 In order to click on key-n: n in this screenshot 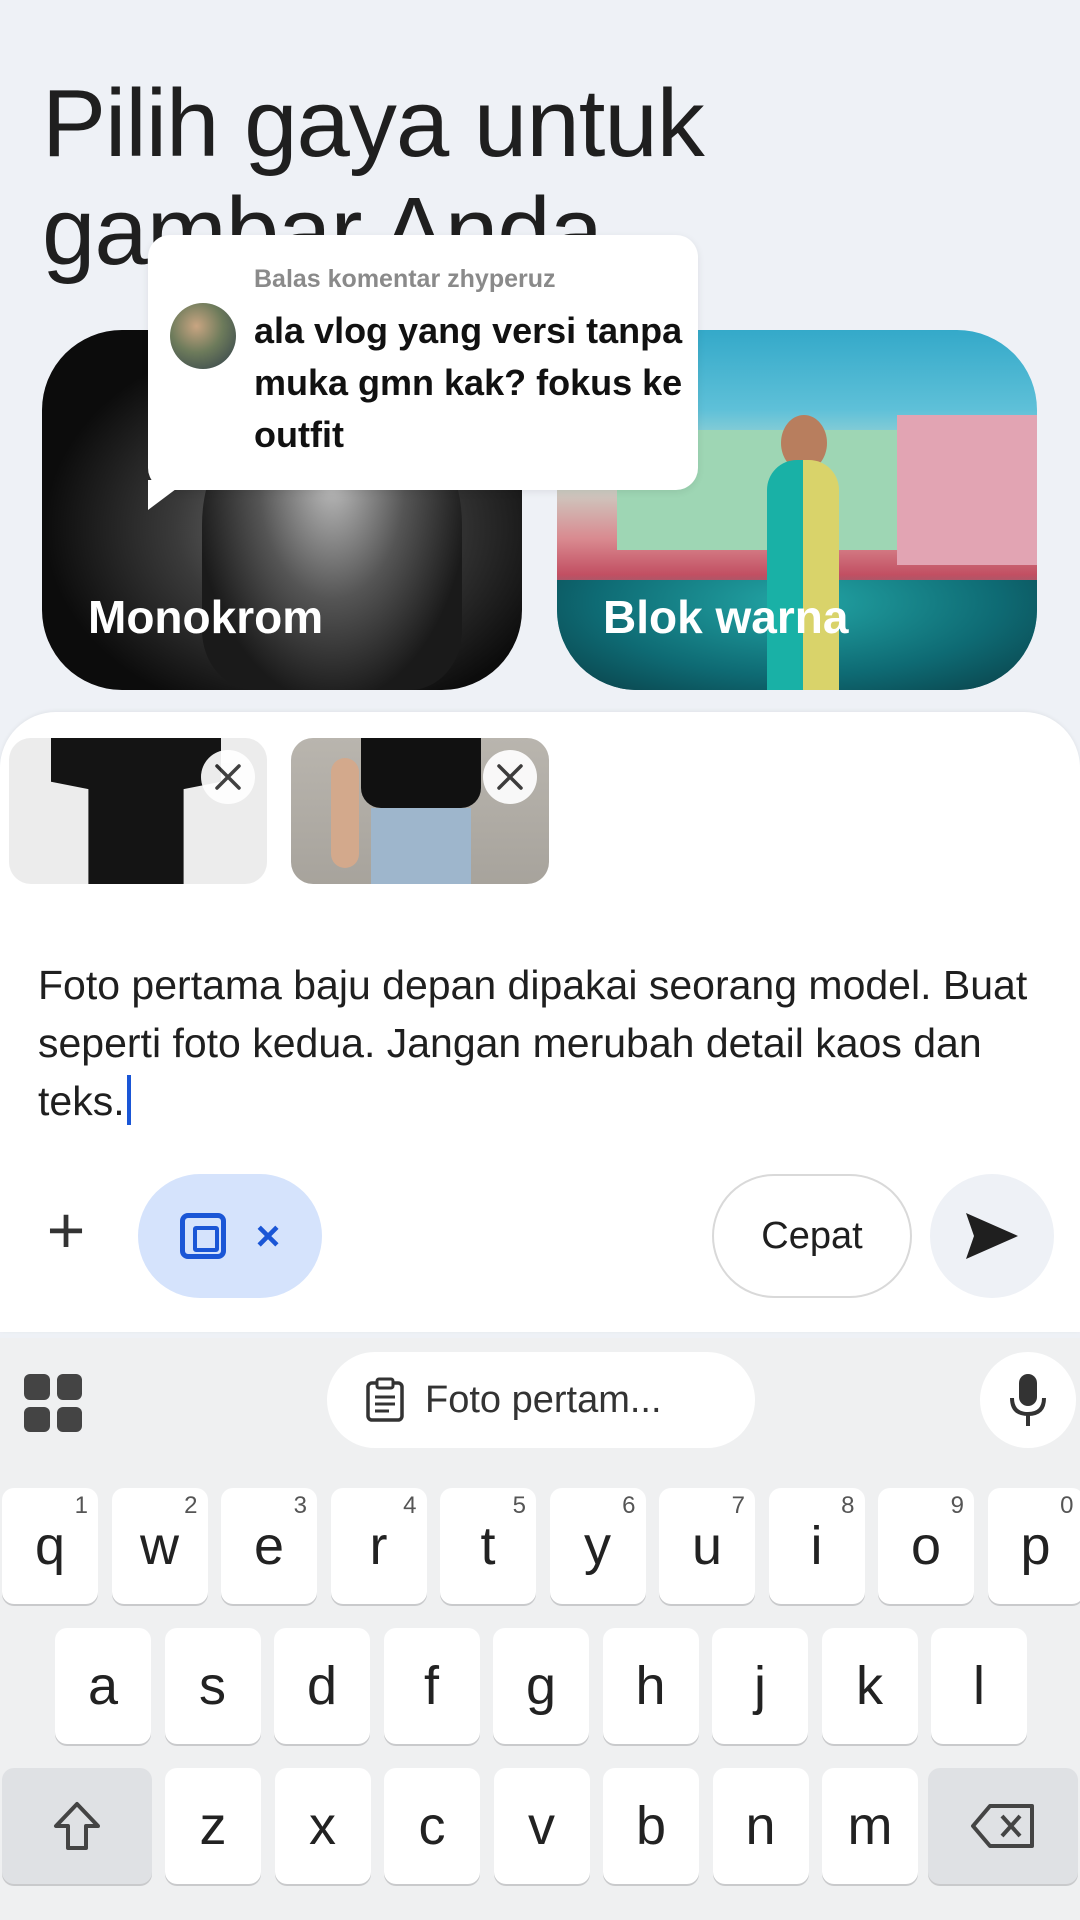, I will do `click(760, 1826)`.